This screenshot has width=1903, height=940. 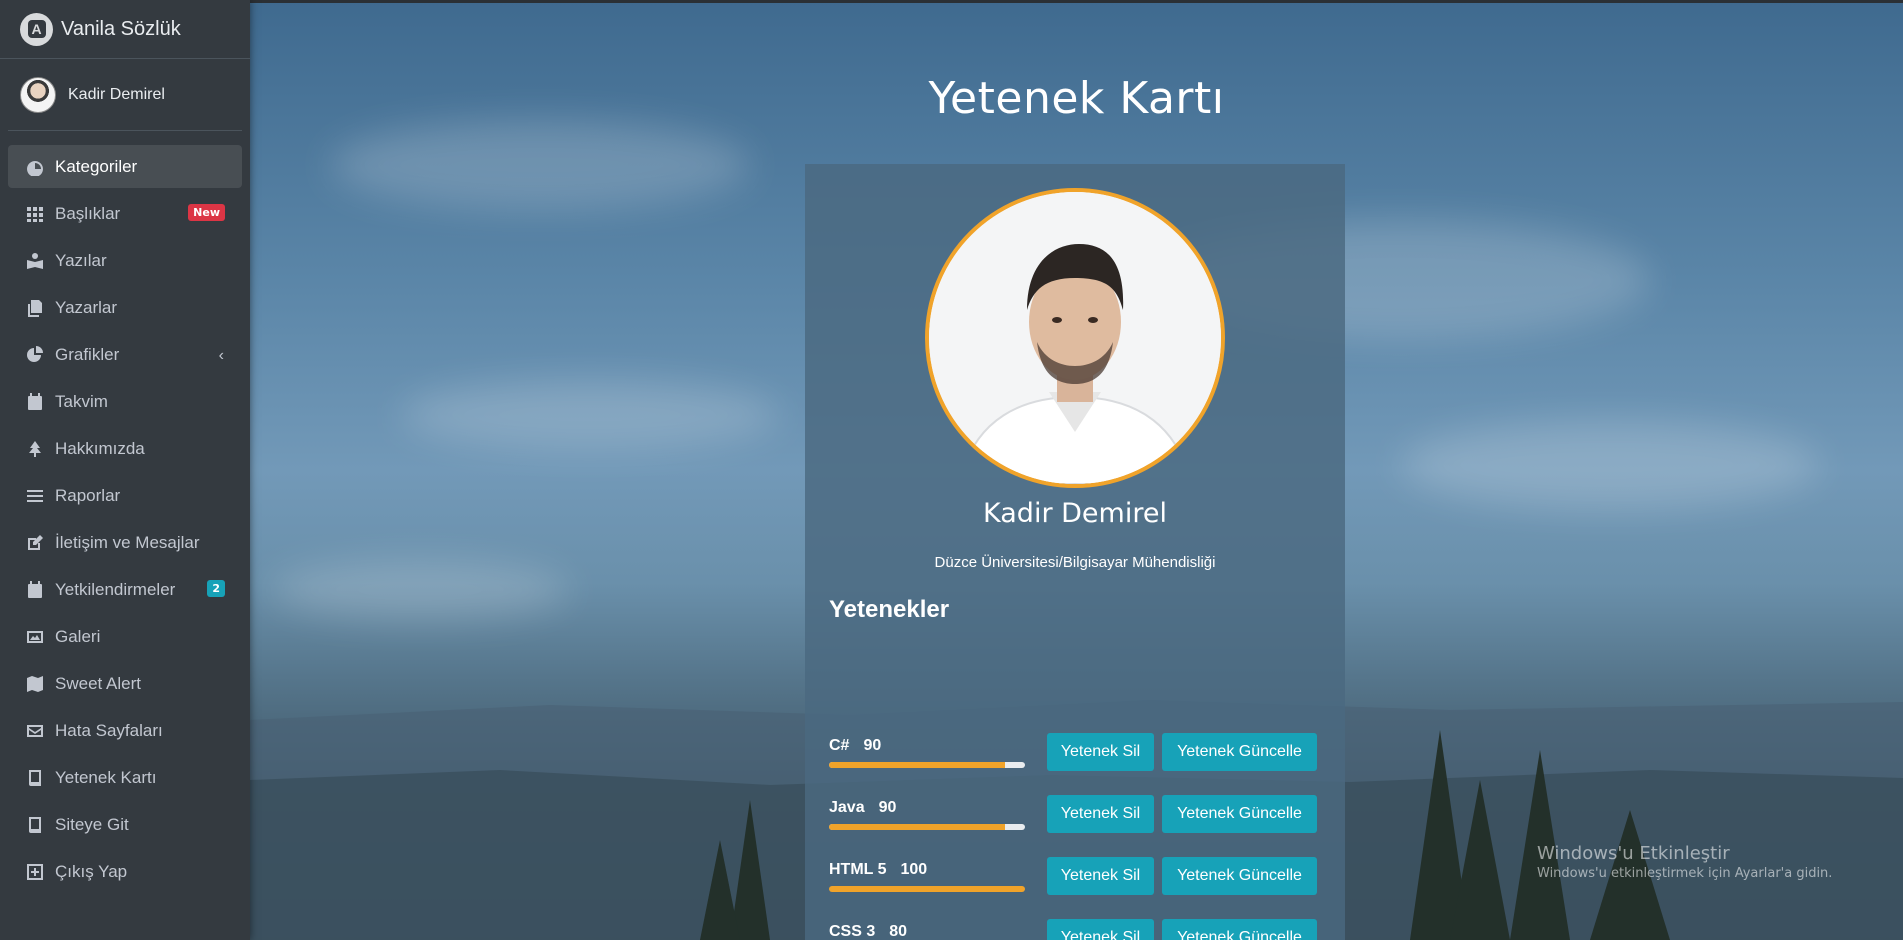 What do you see at coordinates (216, 588) in the screenshot?
I see `sidebar-badge: 2` at bounding box center [216, 588].